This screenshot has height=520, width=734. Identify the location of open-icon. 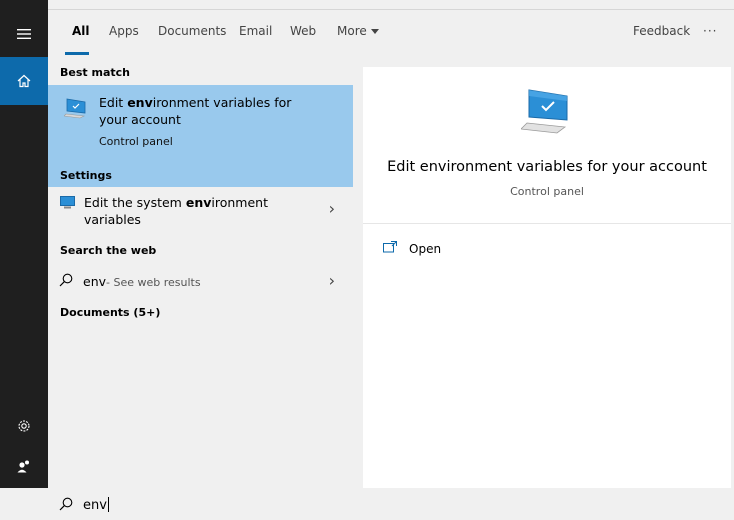
(390, 248).